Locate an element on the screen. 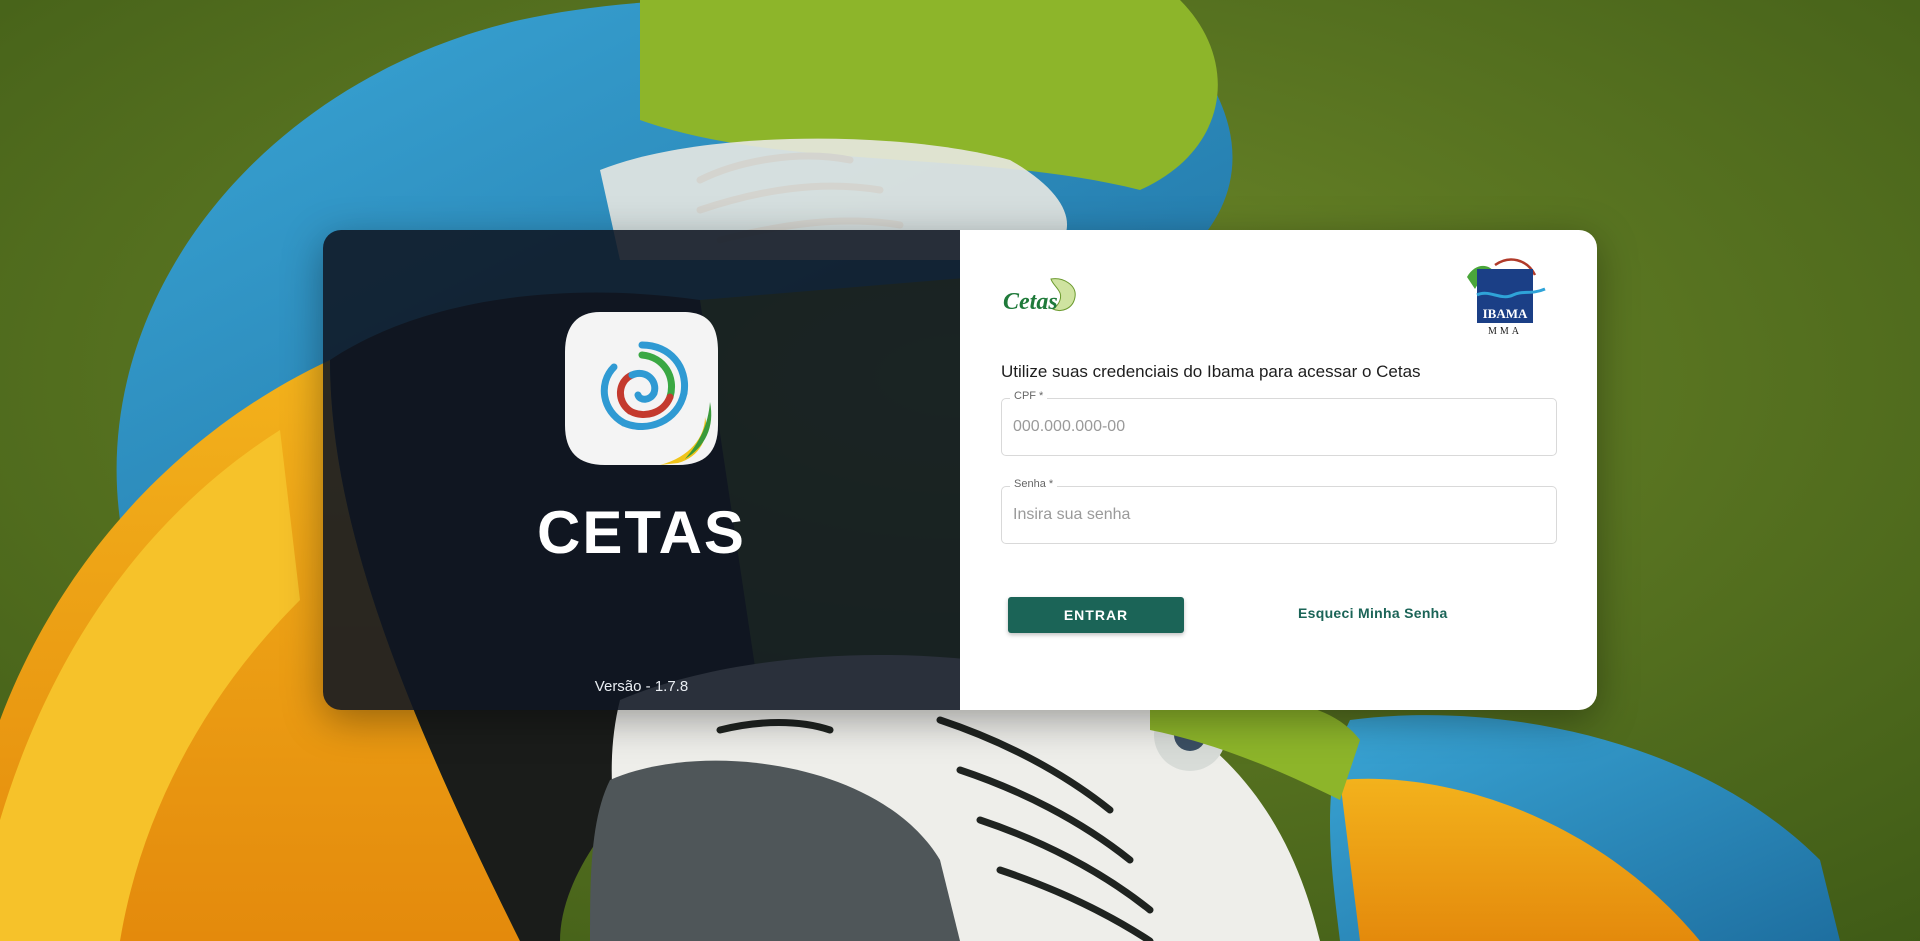 The width and height of the screenshot is (1920, 941). app-spiral-icon is located at coordinates (641, 388).